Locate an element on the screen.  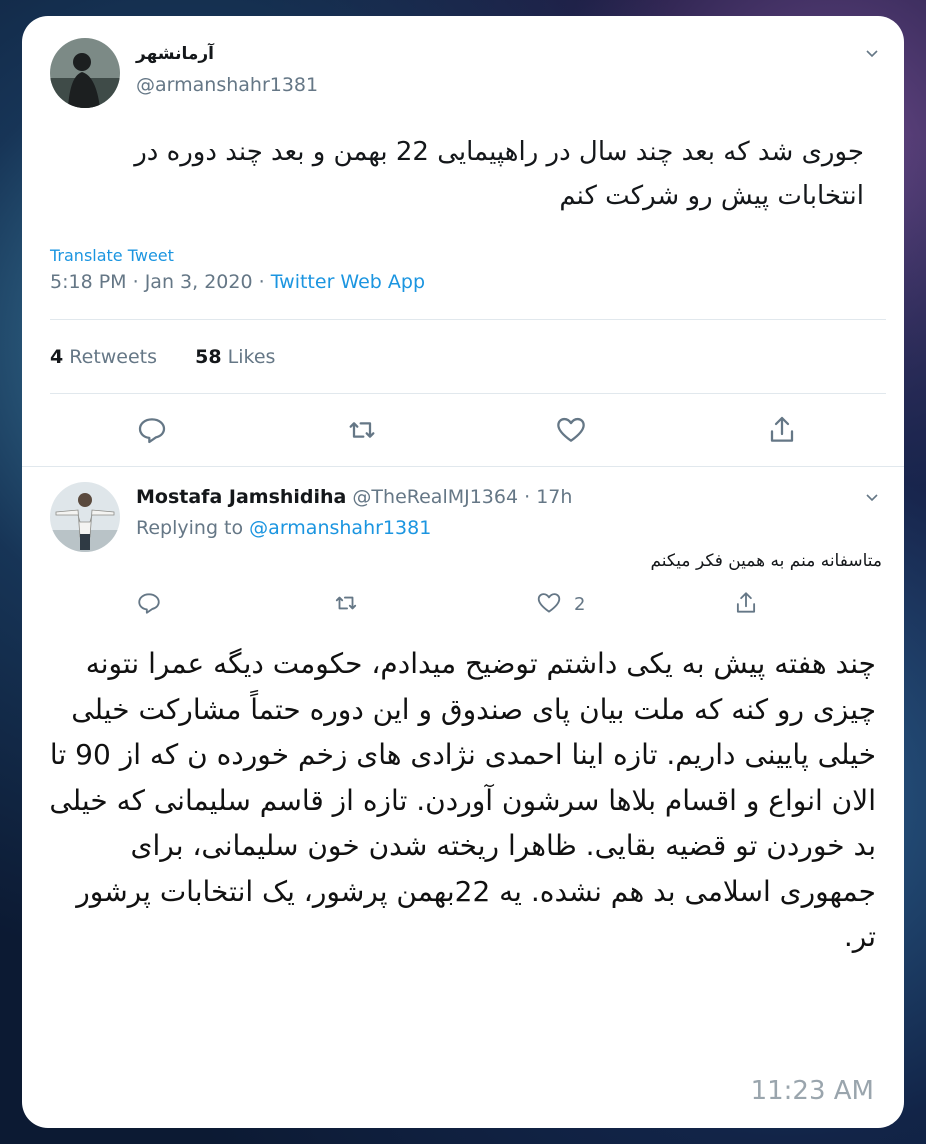
tweet-meta: 5:18 PM · Jan 3, 2020 · Twitter Web App is located at coordinates (237, 282).